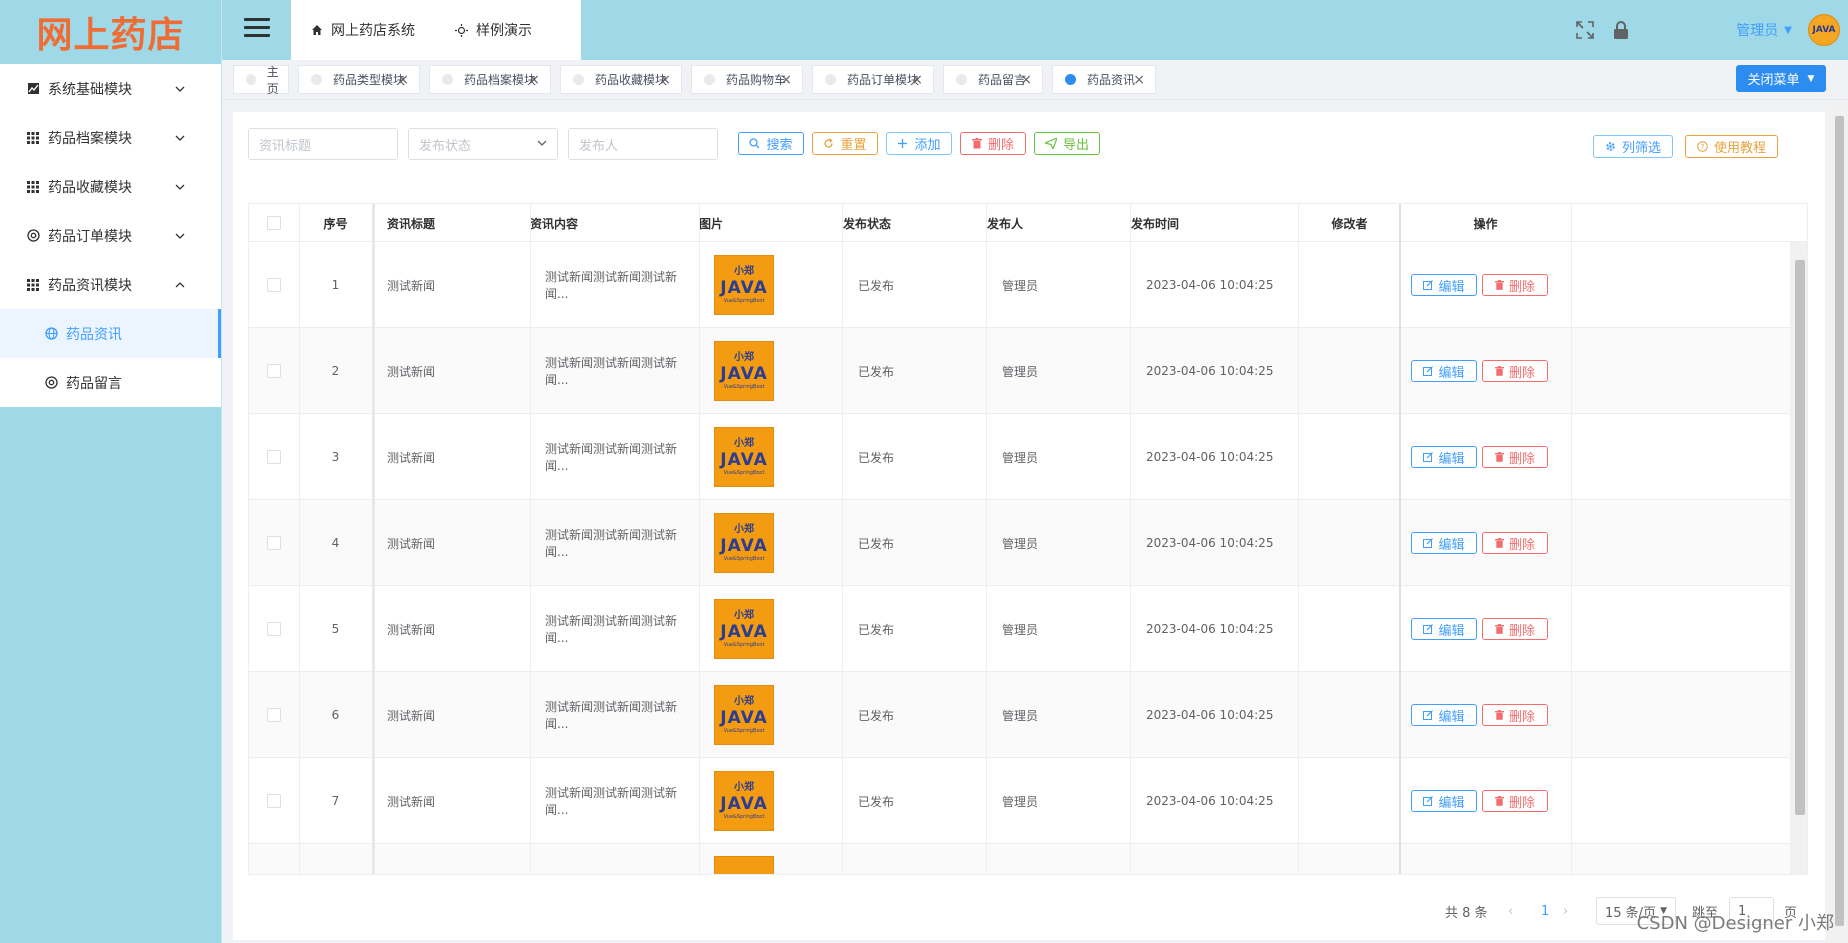  What do you see at coordinates (747, 79) in the screenshot?
I see `tab-drug-cart: 药品购物车 ×` at bounding box center [747, 79].